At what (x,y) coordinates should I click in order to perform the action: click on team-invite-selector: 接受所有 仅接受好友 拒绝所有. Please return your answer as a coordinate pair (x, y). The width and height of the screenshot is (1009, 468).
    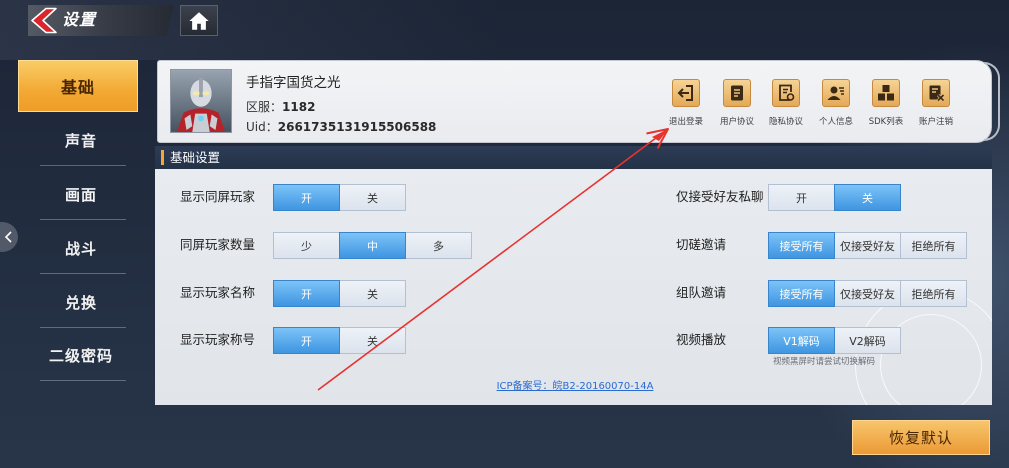
    Looking at the image, I should click on (867, 293).